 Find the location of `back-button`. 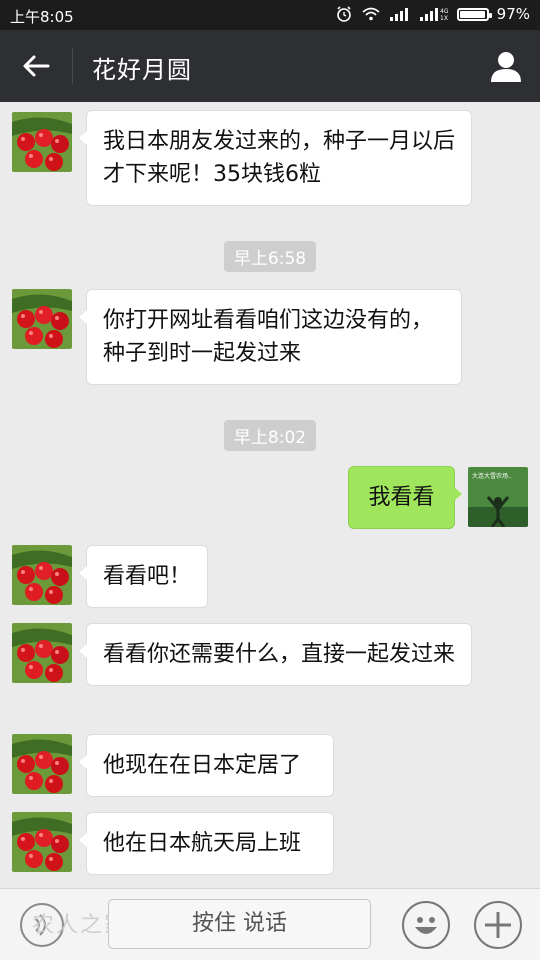

back-button is located at coordinates (36, 66).